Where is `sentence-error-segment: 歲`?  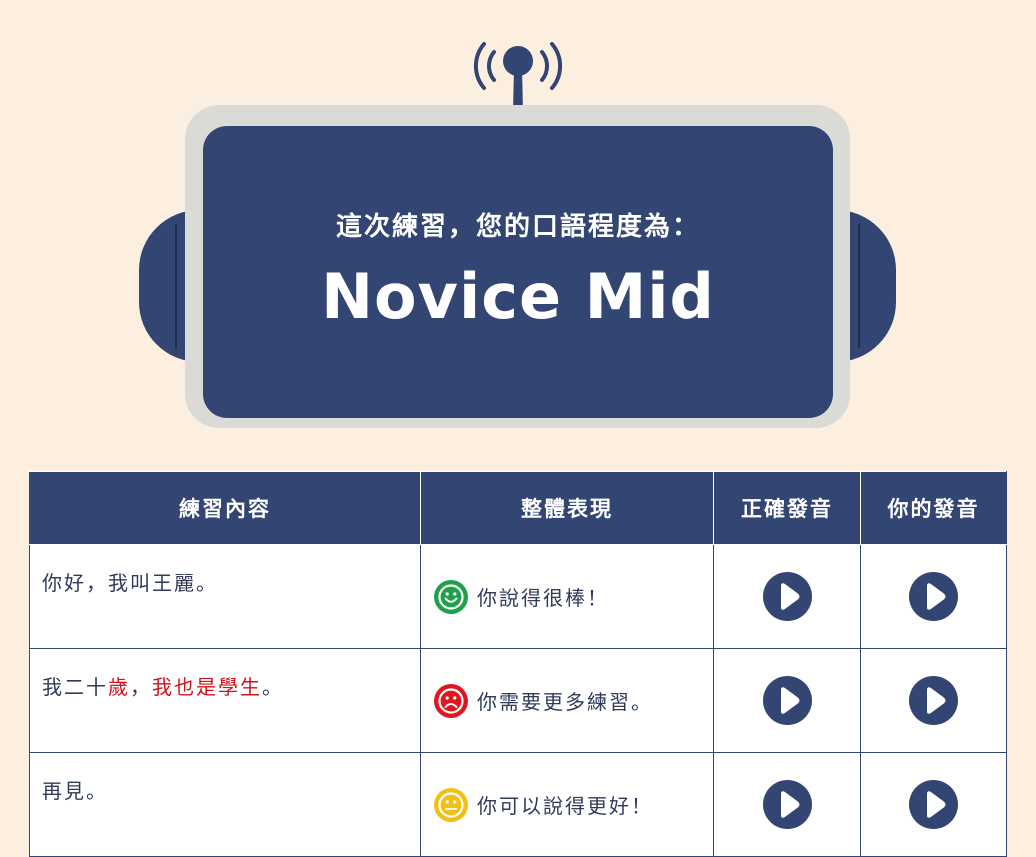 sentence-error-segment: 歲 is located at coordinates (119, 687).